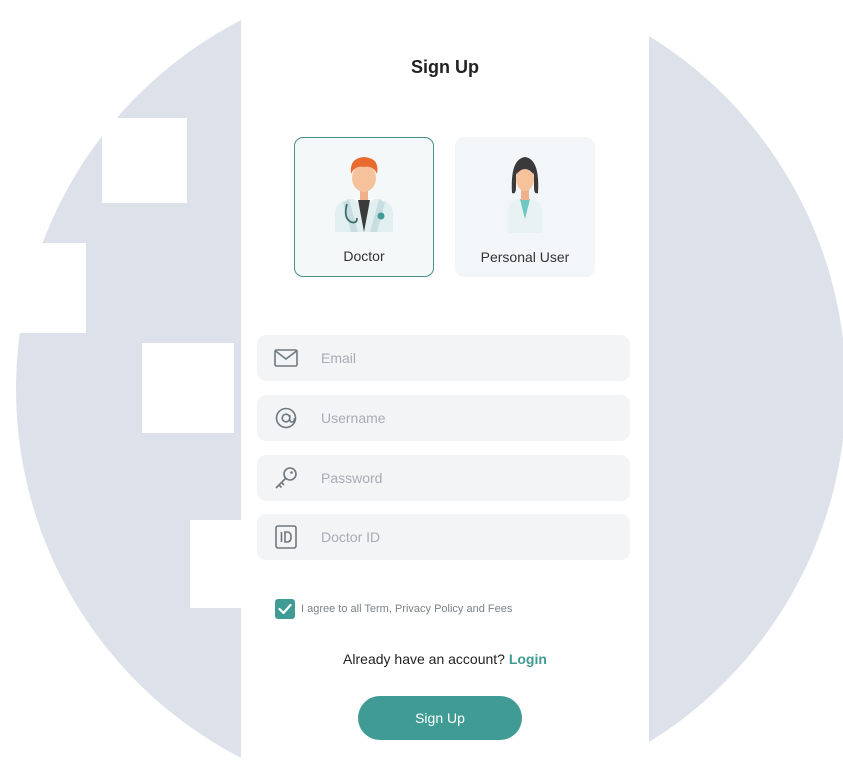 The height and width of the screenshot is (783, 843). I want to click on email-input, so click(461, 358).